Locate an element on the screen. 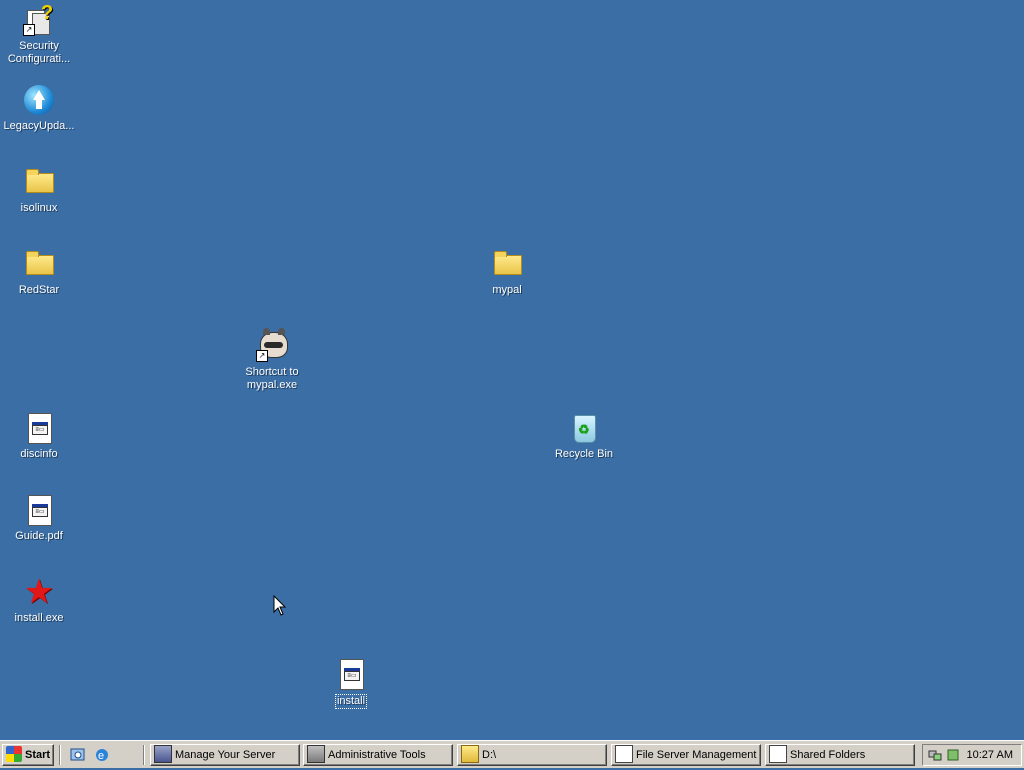 This screenshot has height=770, width=1024. taskbar-button-label: File Server Management is located at coordinates (696, 755).